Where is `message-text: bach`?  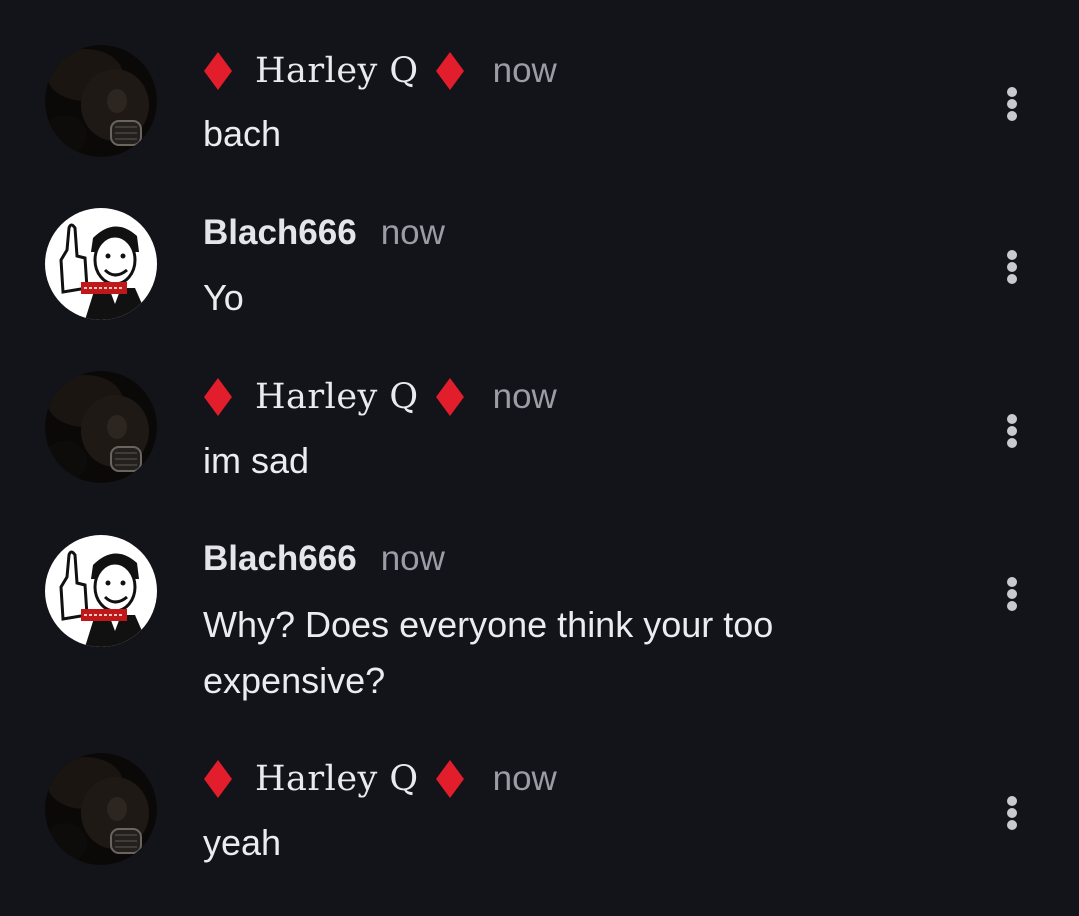
message-text: bach is located at coordinates (242, 133).